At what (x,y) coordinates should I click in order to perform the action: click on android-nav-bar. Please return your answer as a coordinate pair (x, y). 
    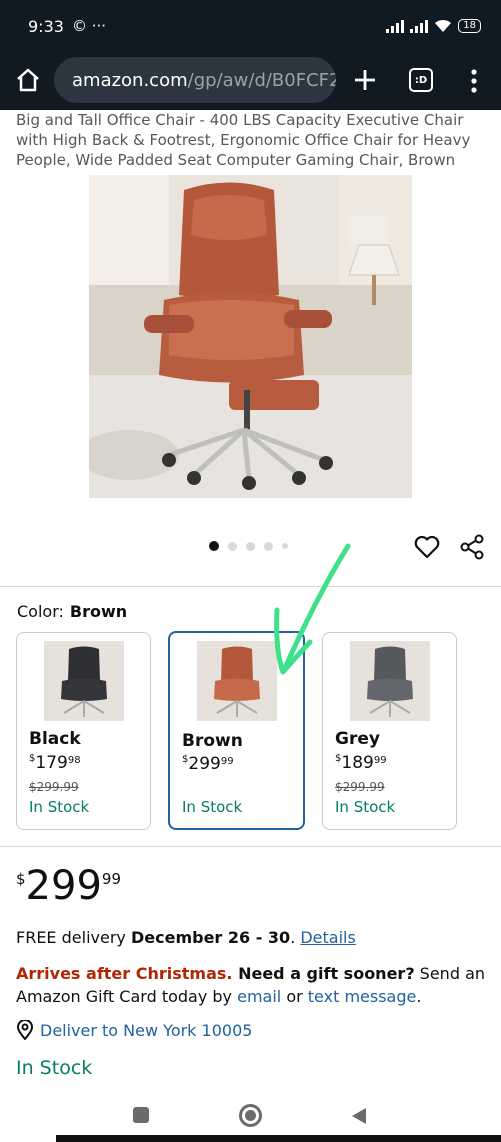
    Looking at the image, I should click on (250, 1118).